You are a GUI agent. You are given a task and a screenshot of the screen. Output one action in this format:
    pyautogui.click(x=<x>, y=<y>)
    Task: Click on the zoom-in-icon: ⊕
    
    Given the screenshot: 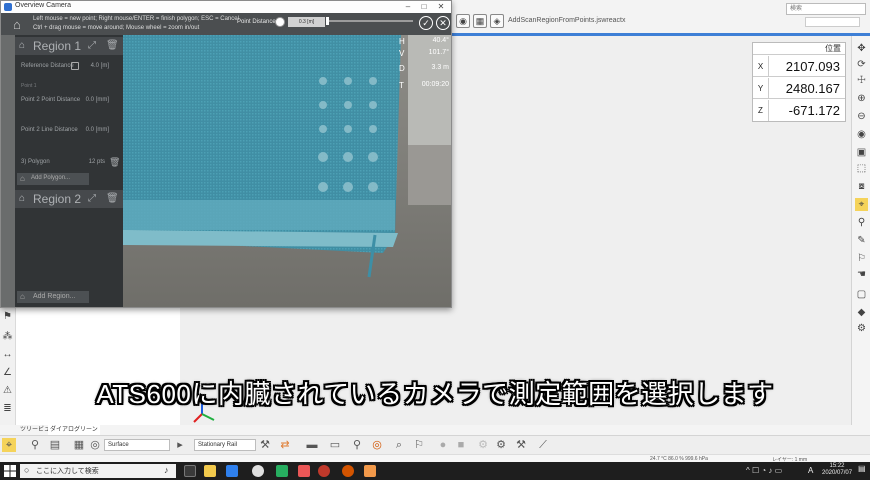 What is the action you would take?
    pyautogui.click(x=861, y=98)
    